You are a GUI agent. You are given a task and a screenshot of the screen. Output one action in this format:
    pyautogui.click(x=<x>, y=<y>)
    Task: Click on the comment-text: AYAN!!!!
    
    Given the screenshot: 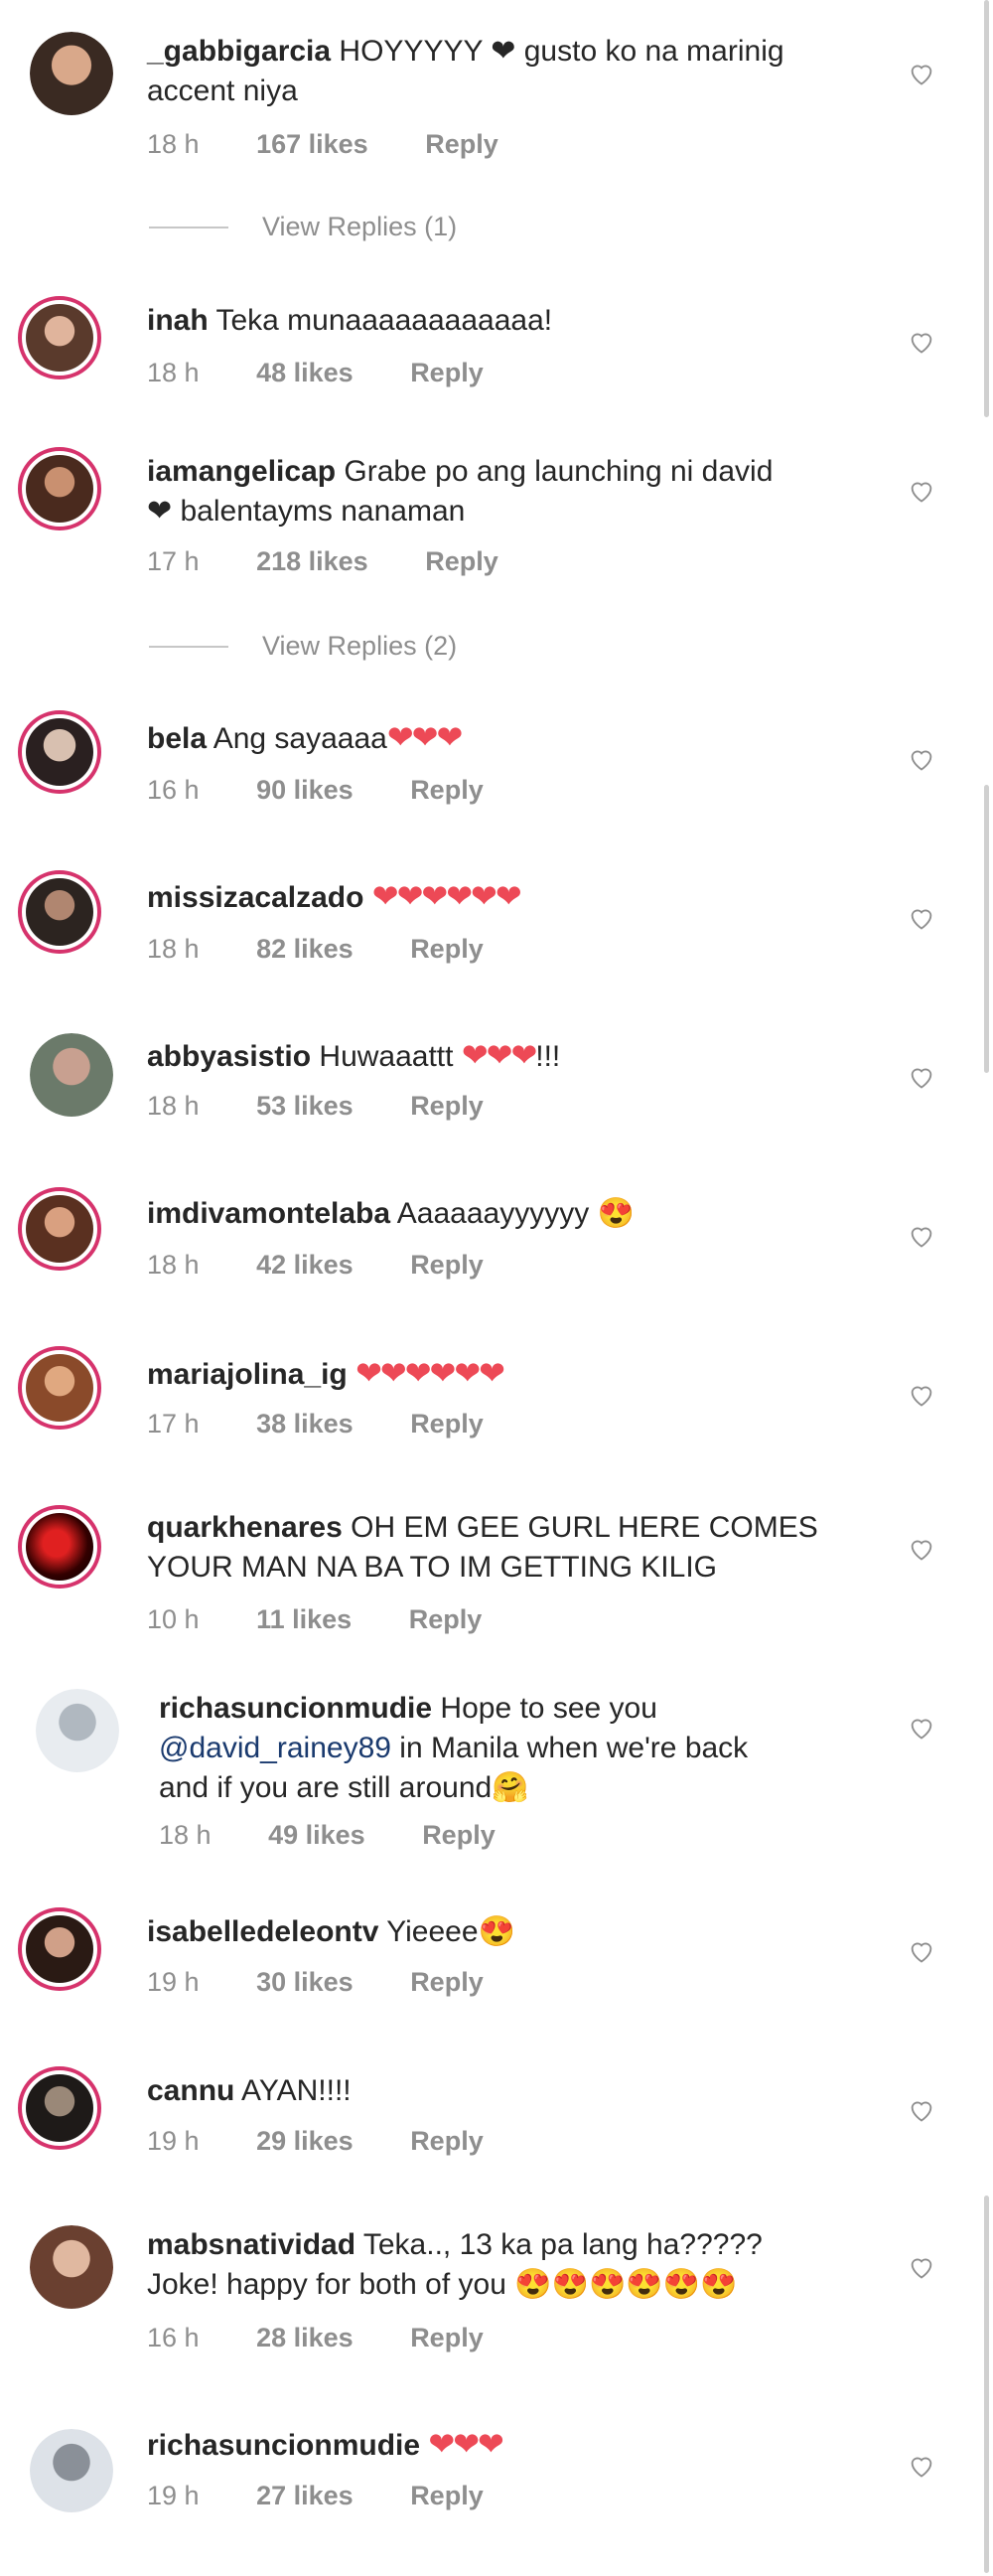 What is the action you would take?
    pyautogui.click(x=296, y=2090)
    